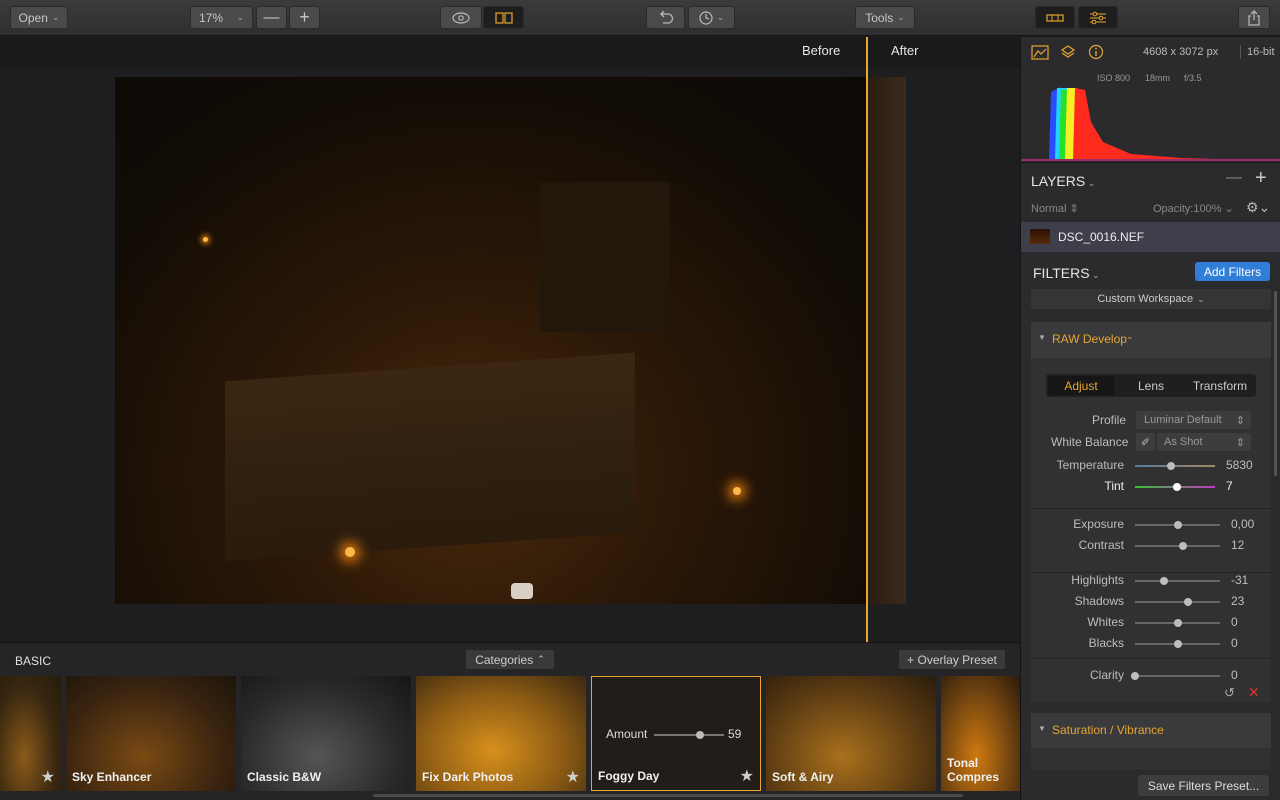 The image size is (1280, 800). I want to click on zoom-out-button: —, so click(271, 17).